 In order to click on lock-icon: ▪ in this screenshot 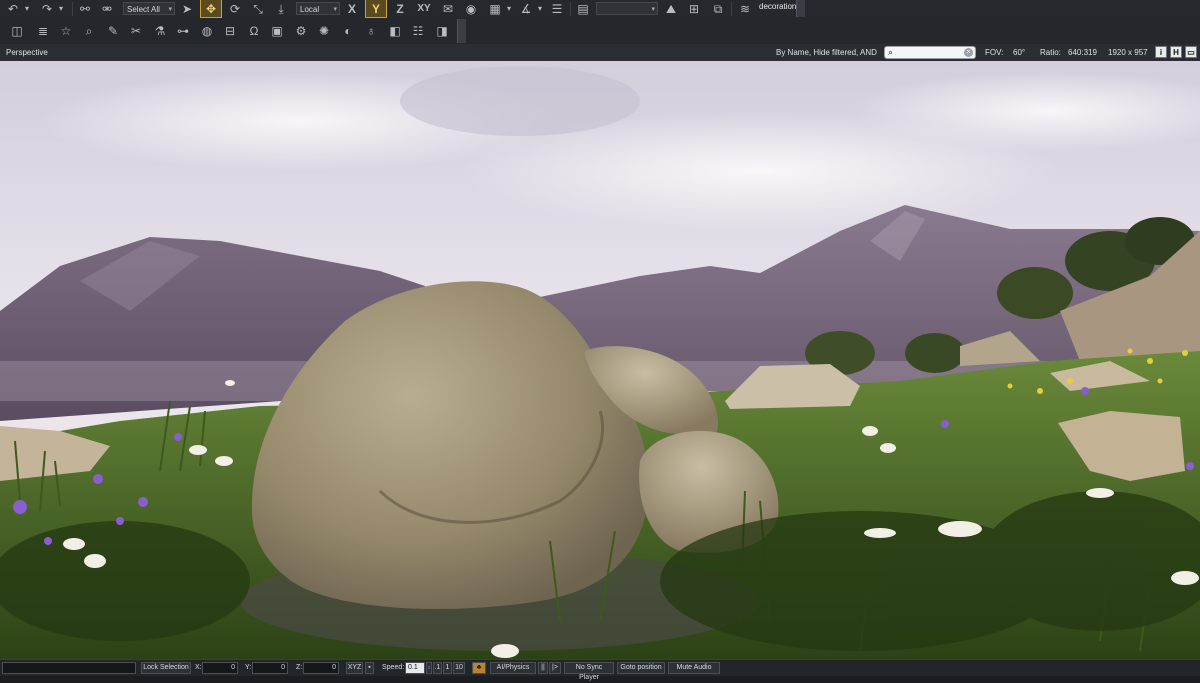, I will do `click(369, 668)`.